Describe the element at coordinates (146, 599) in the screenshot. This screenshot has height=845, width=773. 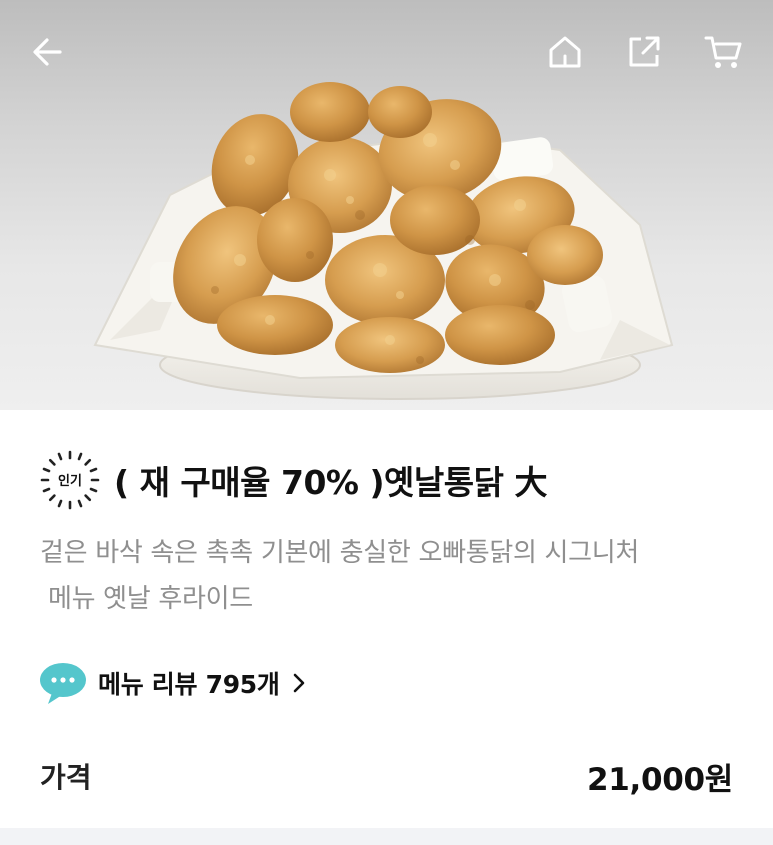
I see `description-line: 메뉴 옛날 후라이드` at that location.